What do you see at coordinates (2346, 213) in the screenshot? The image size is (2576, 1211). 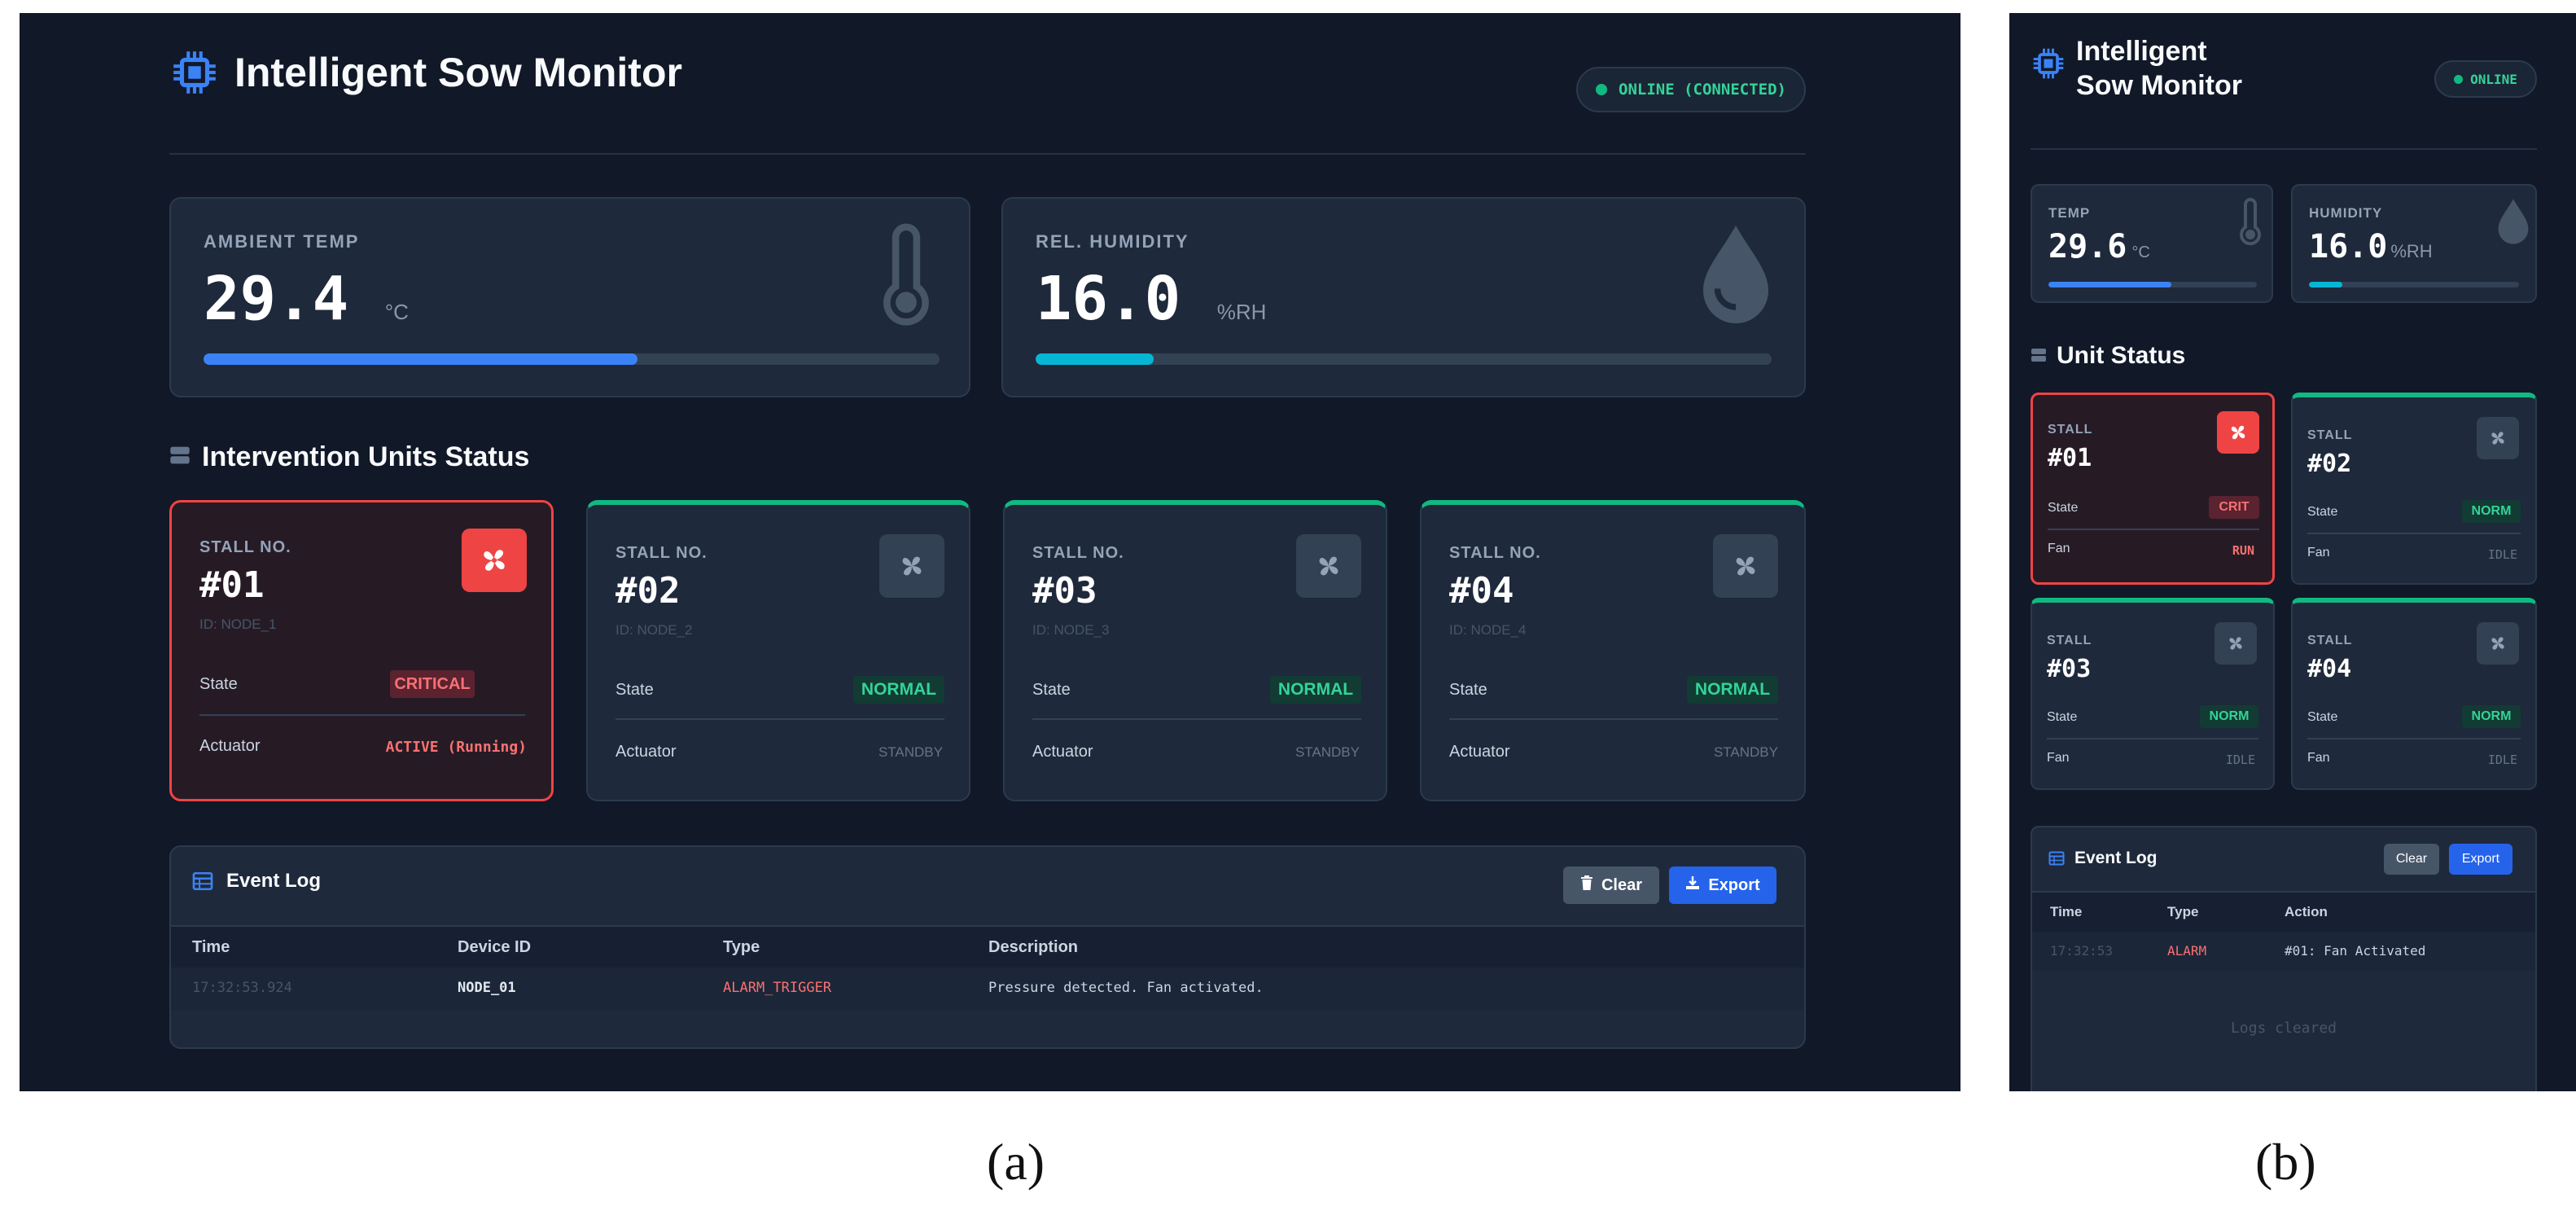 I see `humidity-label: HUMIDITY` at bounding box center [2346, 213].